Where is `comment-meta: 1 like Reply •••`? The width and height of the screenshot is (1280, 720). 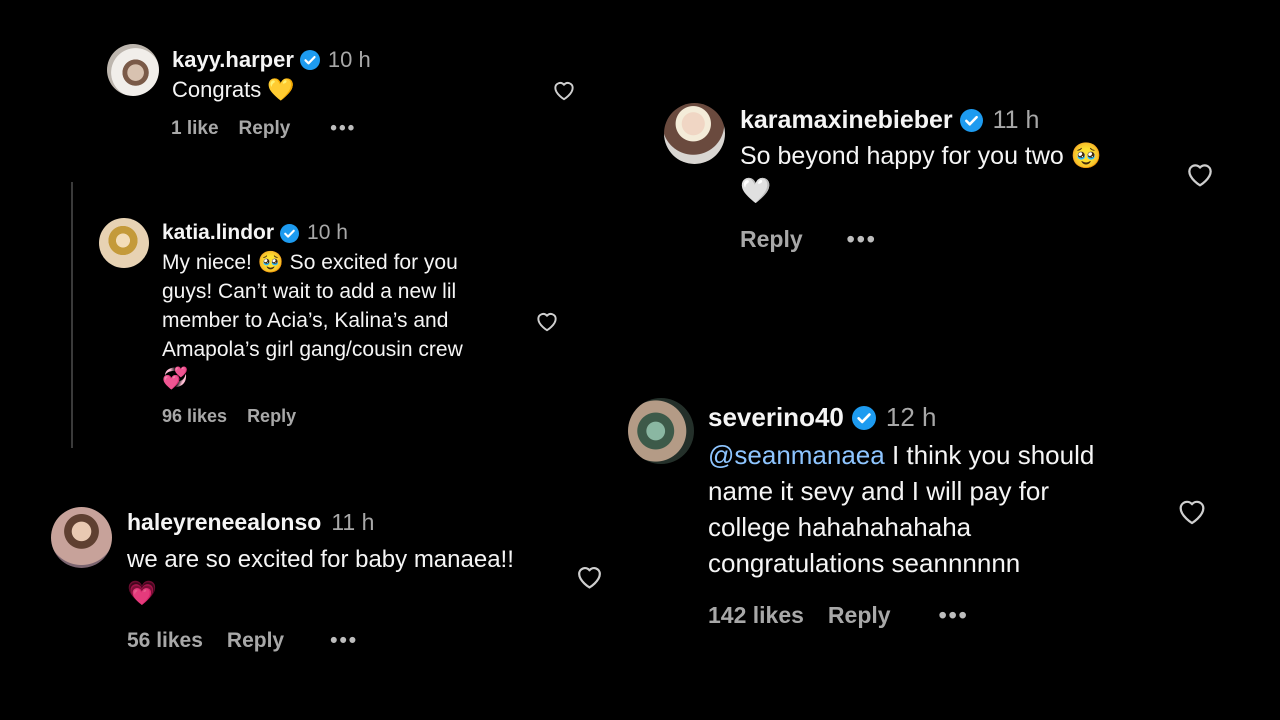
comment-meta: 1 like Reply ••• is located at coordinates (263, 129).